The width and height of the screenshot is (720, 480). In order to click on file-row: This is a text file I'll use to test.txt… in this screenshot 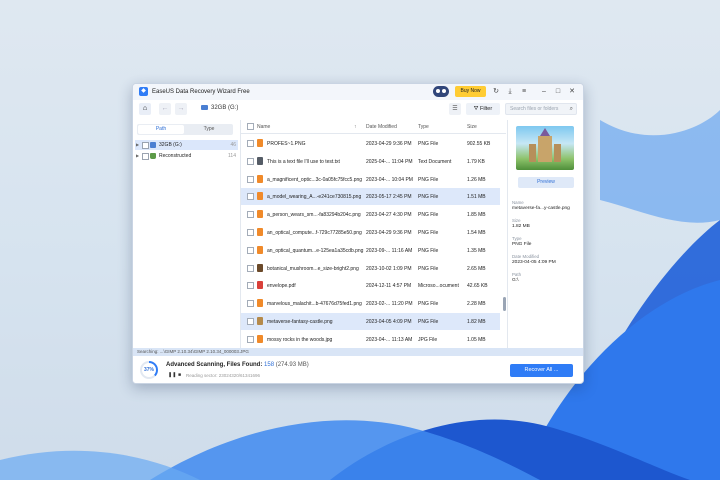, I will do `click(370, 161)`.